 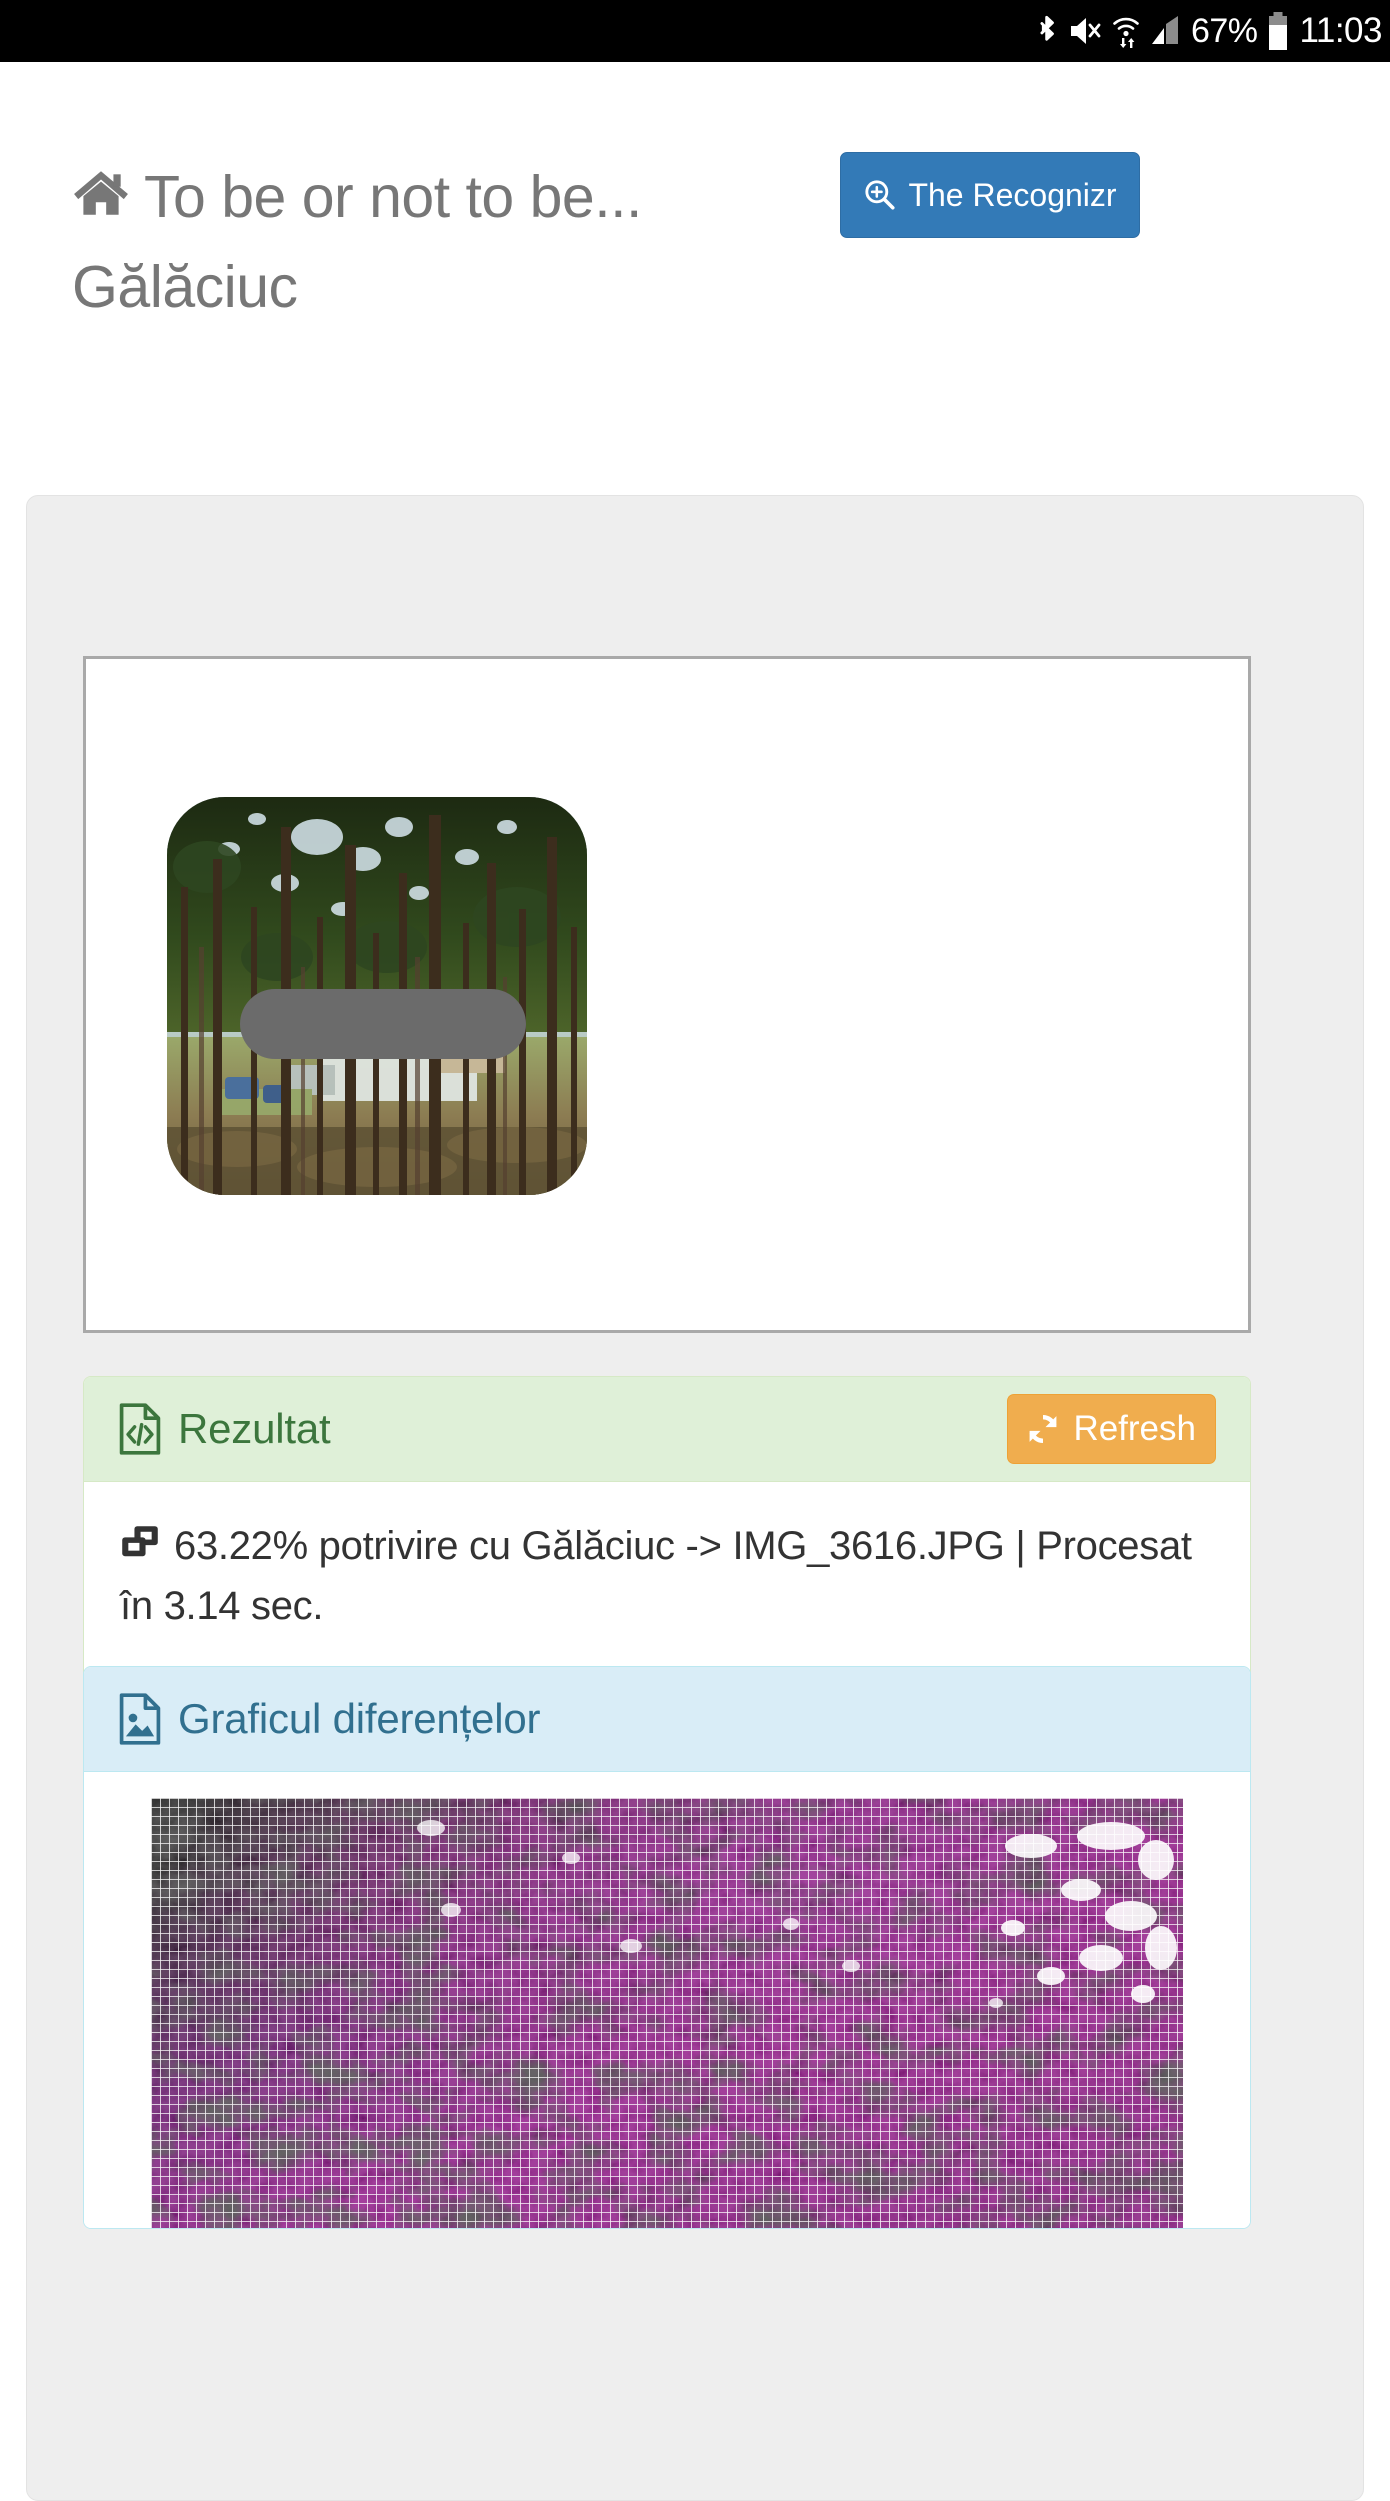 What do you see at coordinates (667, 1429) in the screenshot?
I see `result-panel-heading: Rezultat Refresh` at bounding box center [667, 1429].